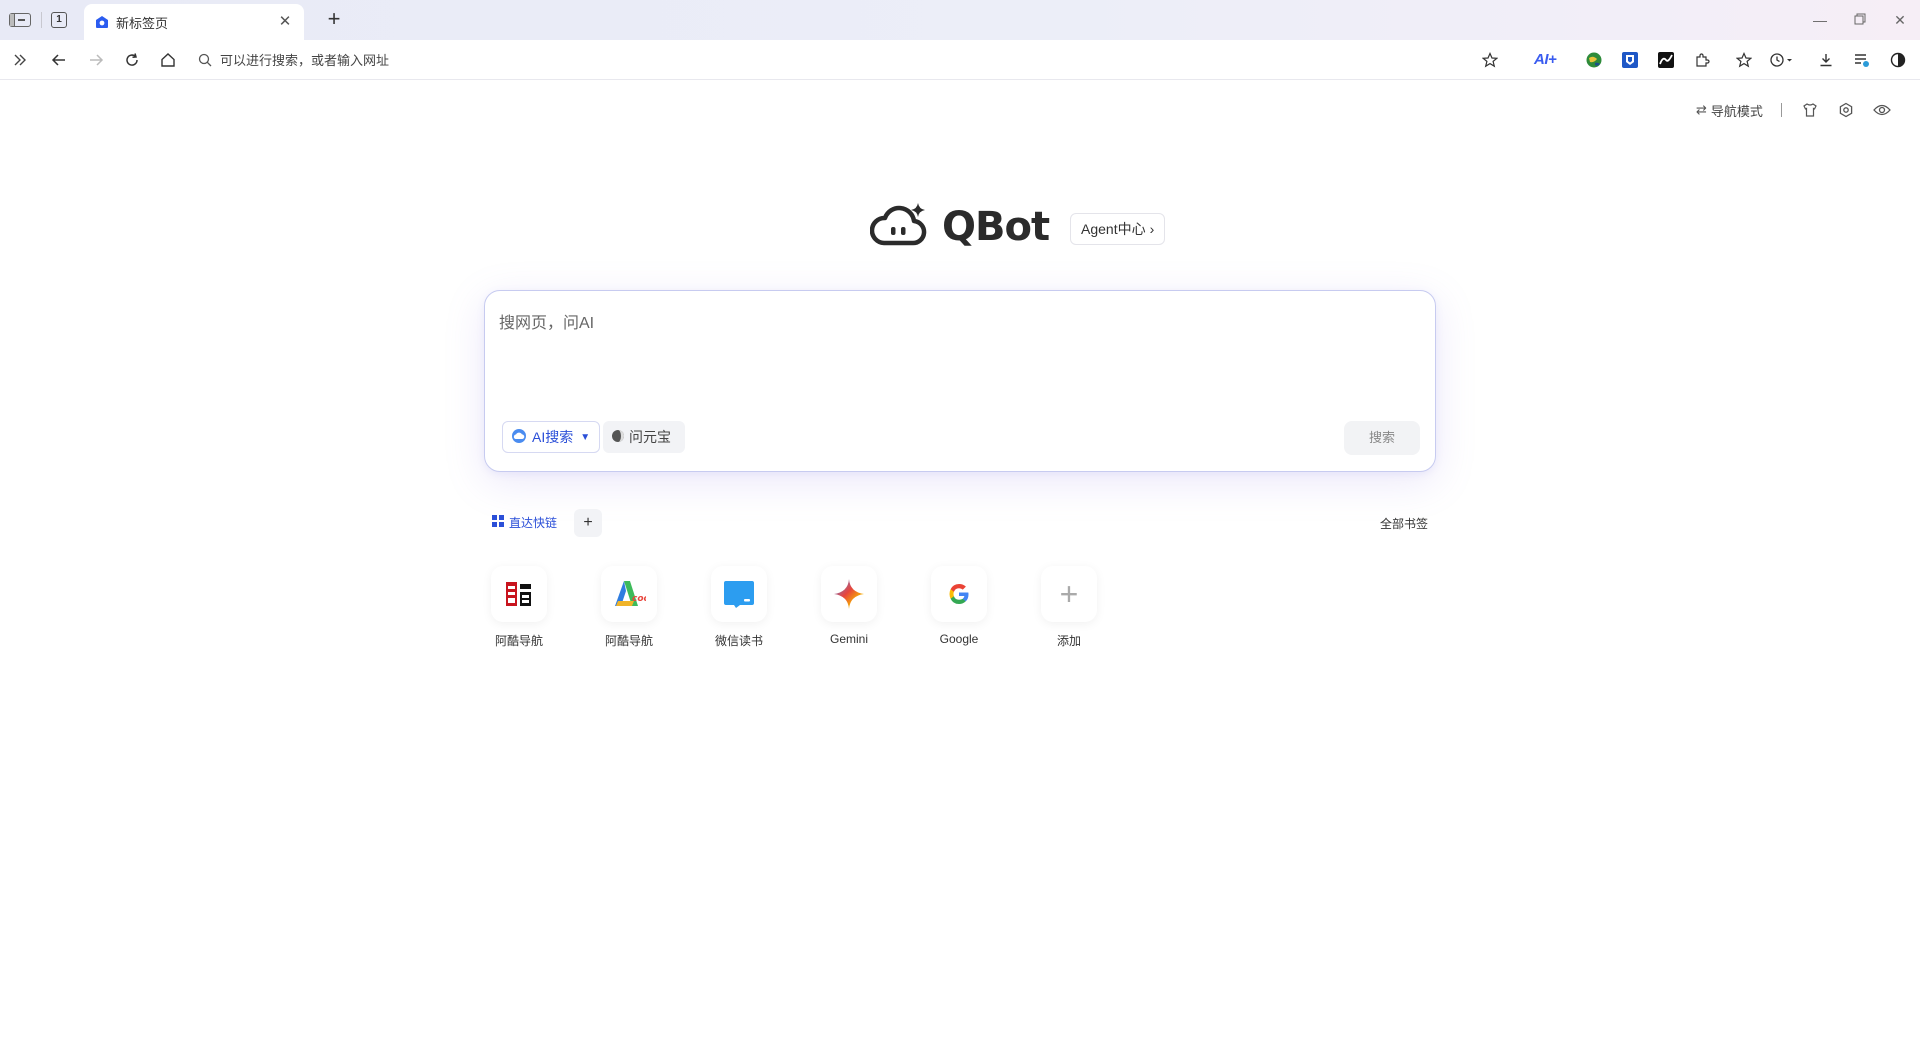 The width and height of the screenshot is (1920, 1050). Describe the element at coordinates (629, 594) in the screenshot. I see `acool-logo-icon: cool` at that location.